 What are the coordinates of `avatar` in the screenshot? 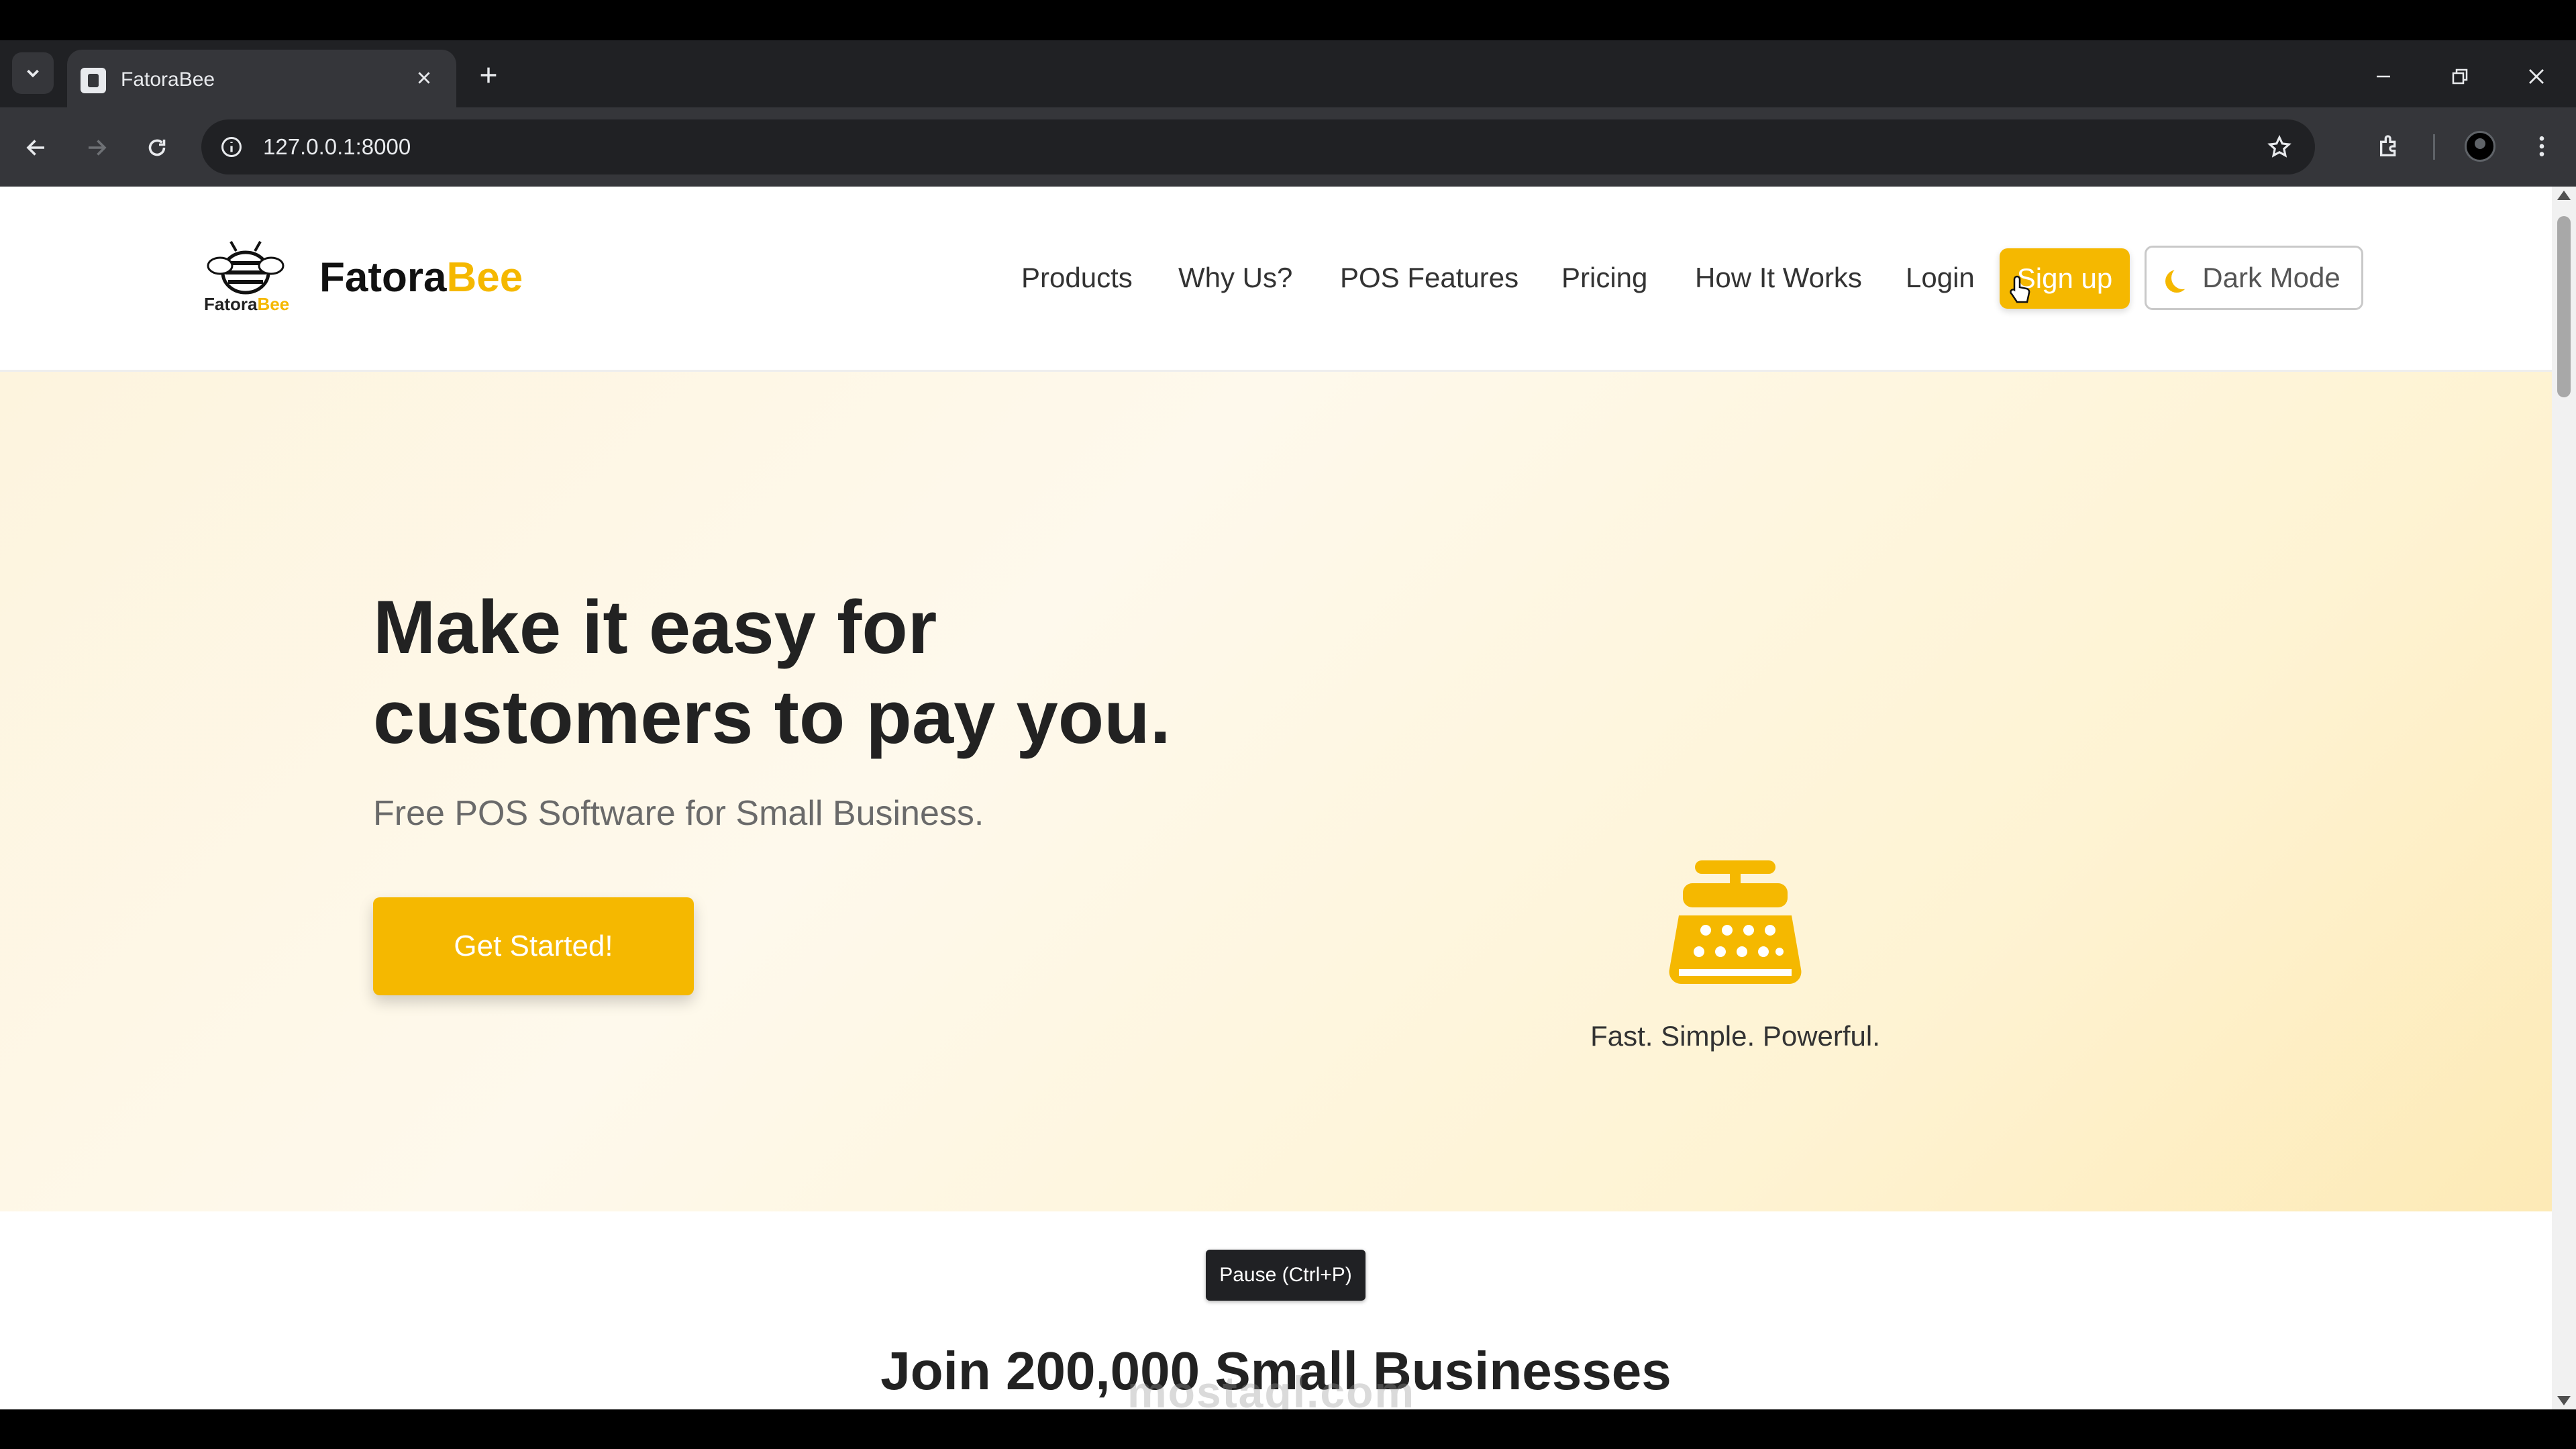 It's located at (2480, 146).